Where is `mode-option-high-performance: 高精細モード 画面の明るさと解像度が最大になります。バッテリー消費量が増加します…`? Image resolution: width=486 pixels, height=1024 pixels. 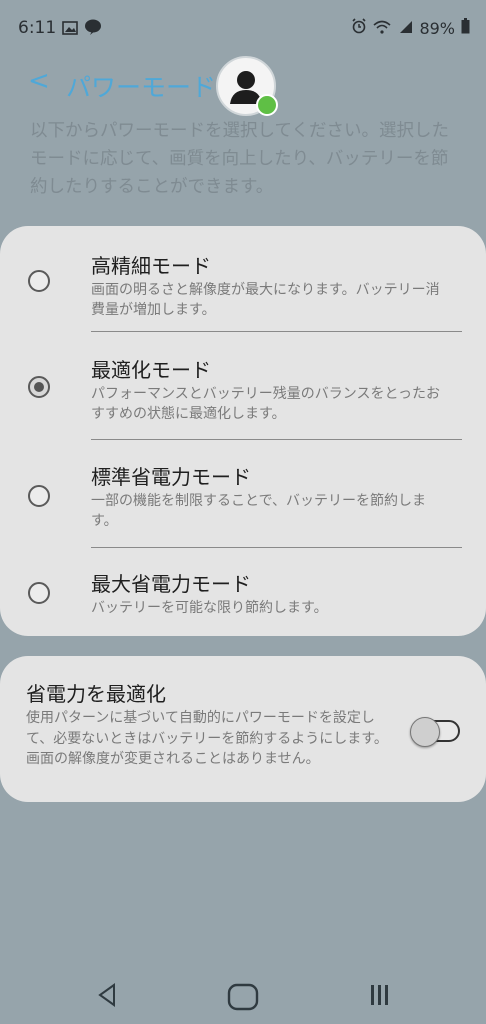 mode-option-high-performance: 高精細モード 画面の明るさと解像度が最大になります。バッテリー消費量が増加します… is located at coordinates (243, 296).